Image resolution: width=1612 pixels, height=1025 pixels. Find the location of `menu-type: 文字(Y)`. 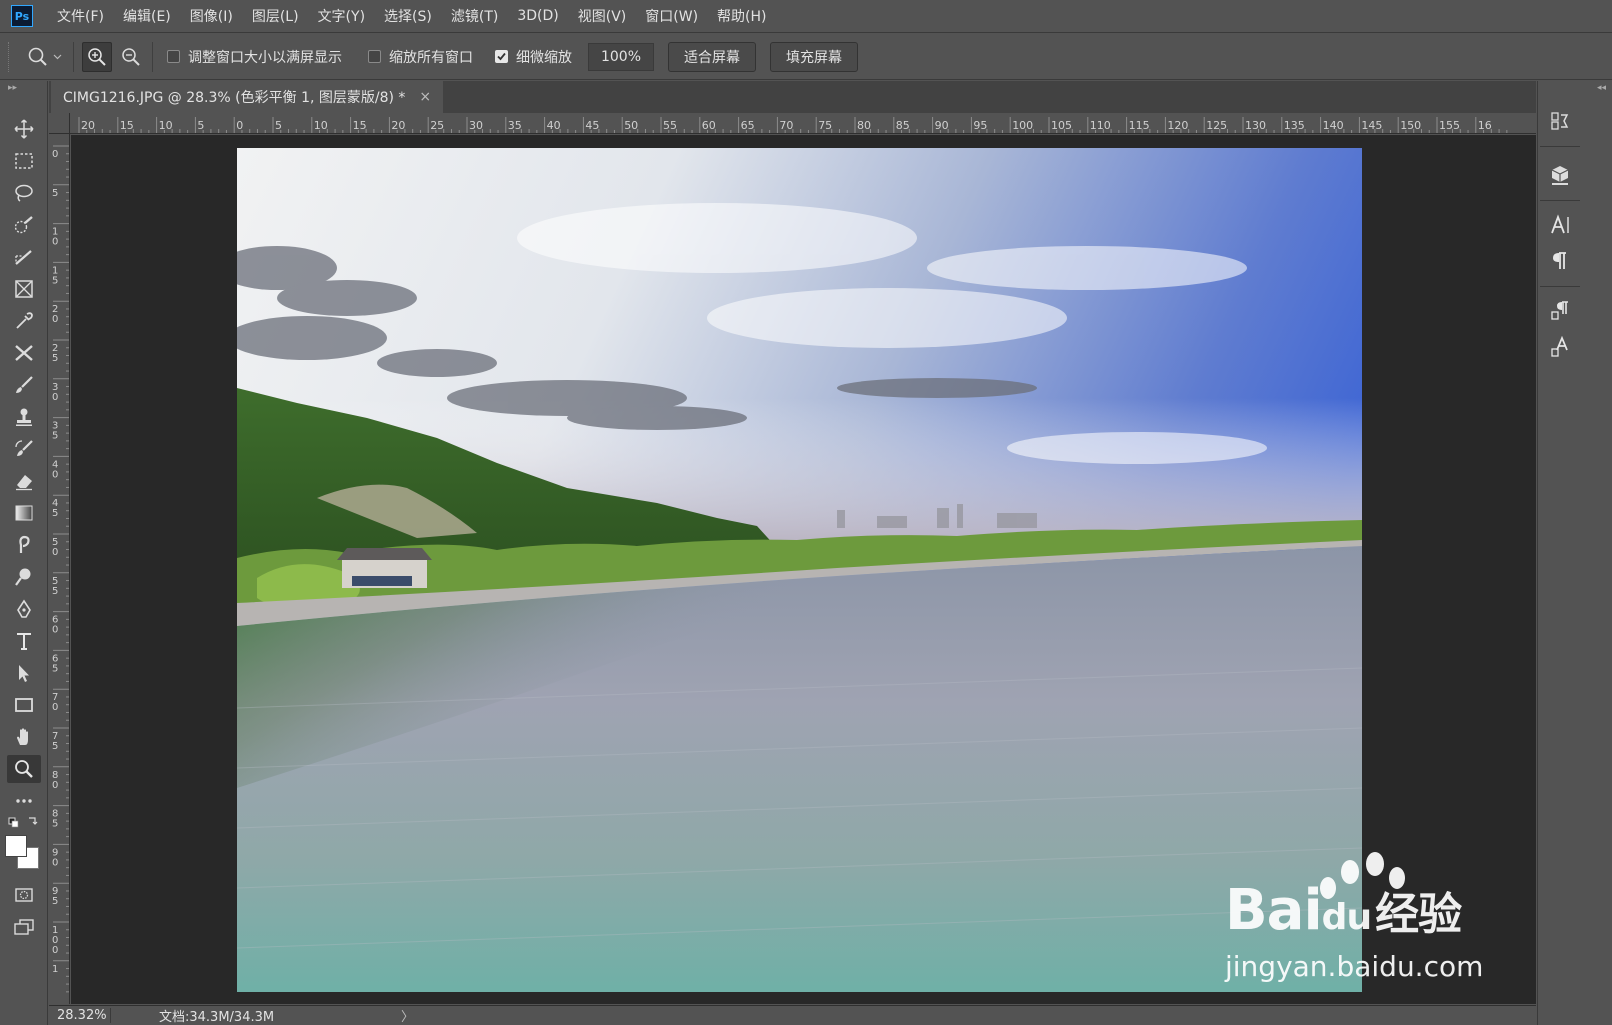

menu-type: 文字(Y) is located at coordinates (341, 16).